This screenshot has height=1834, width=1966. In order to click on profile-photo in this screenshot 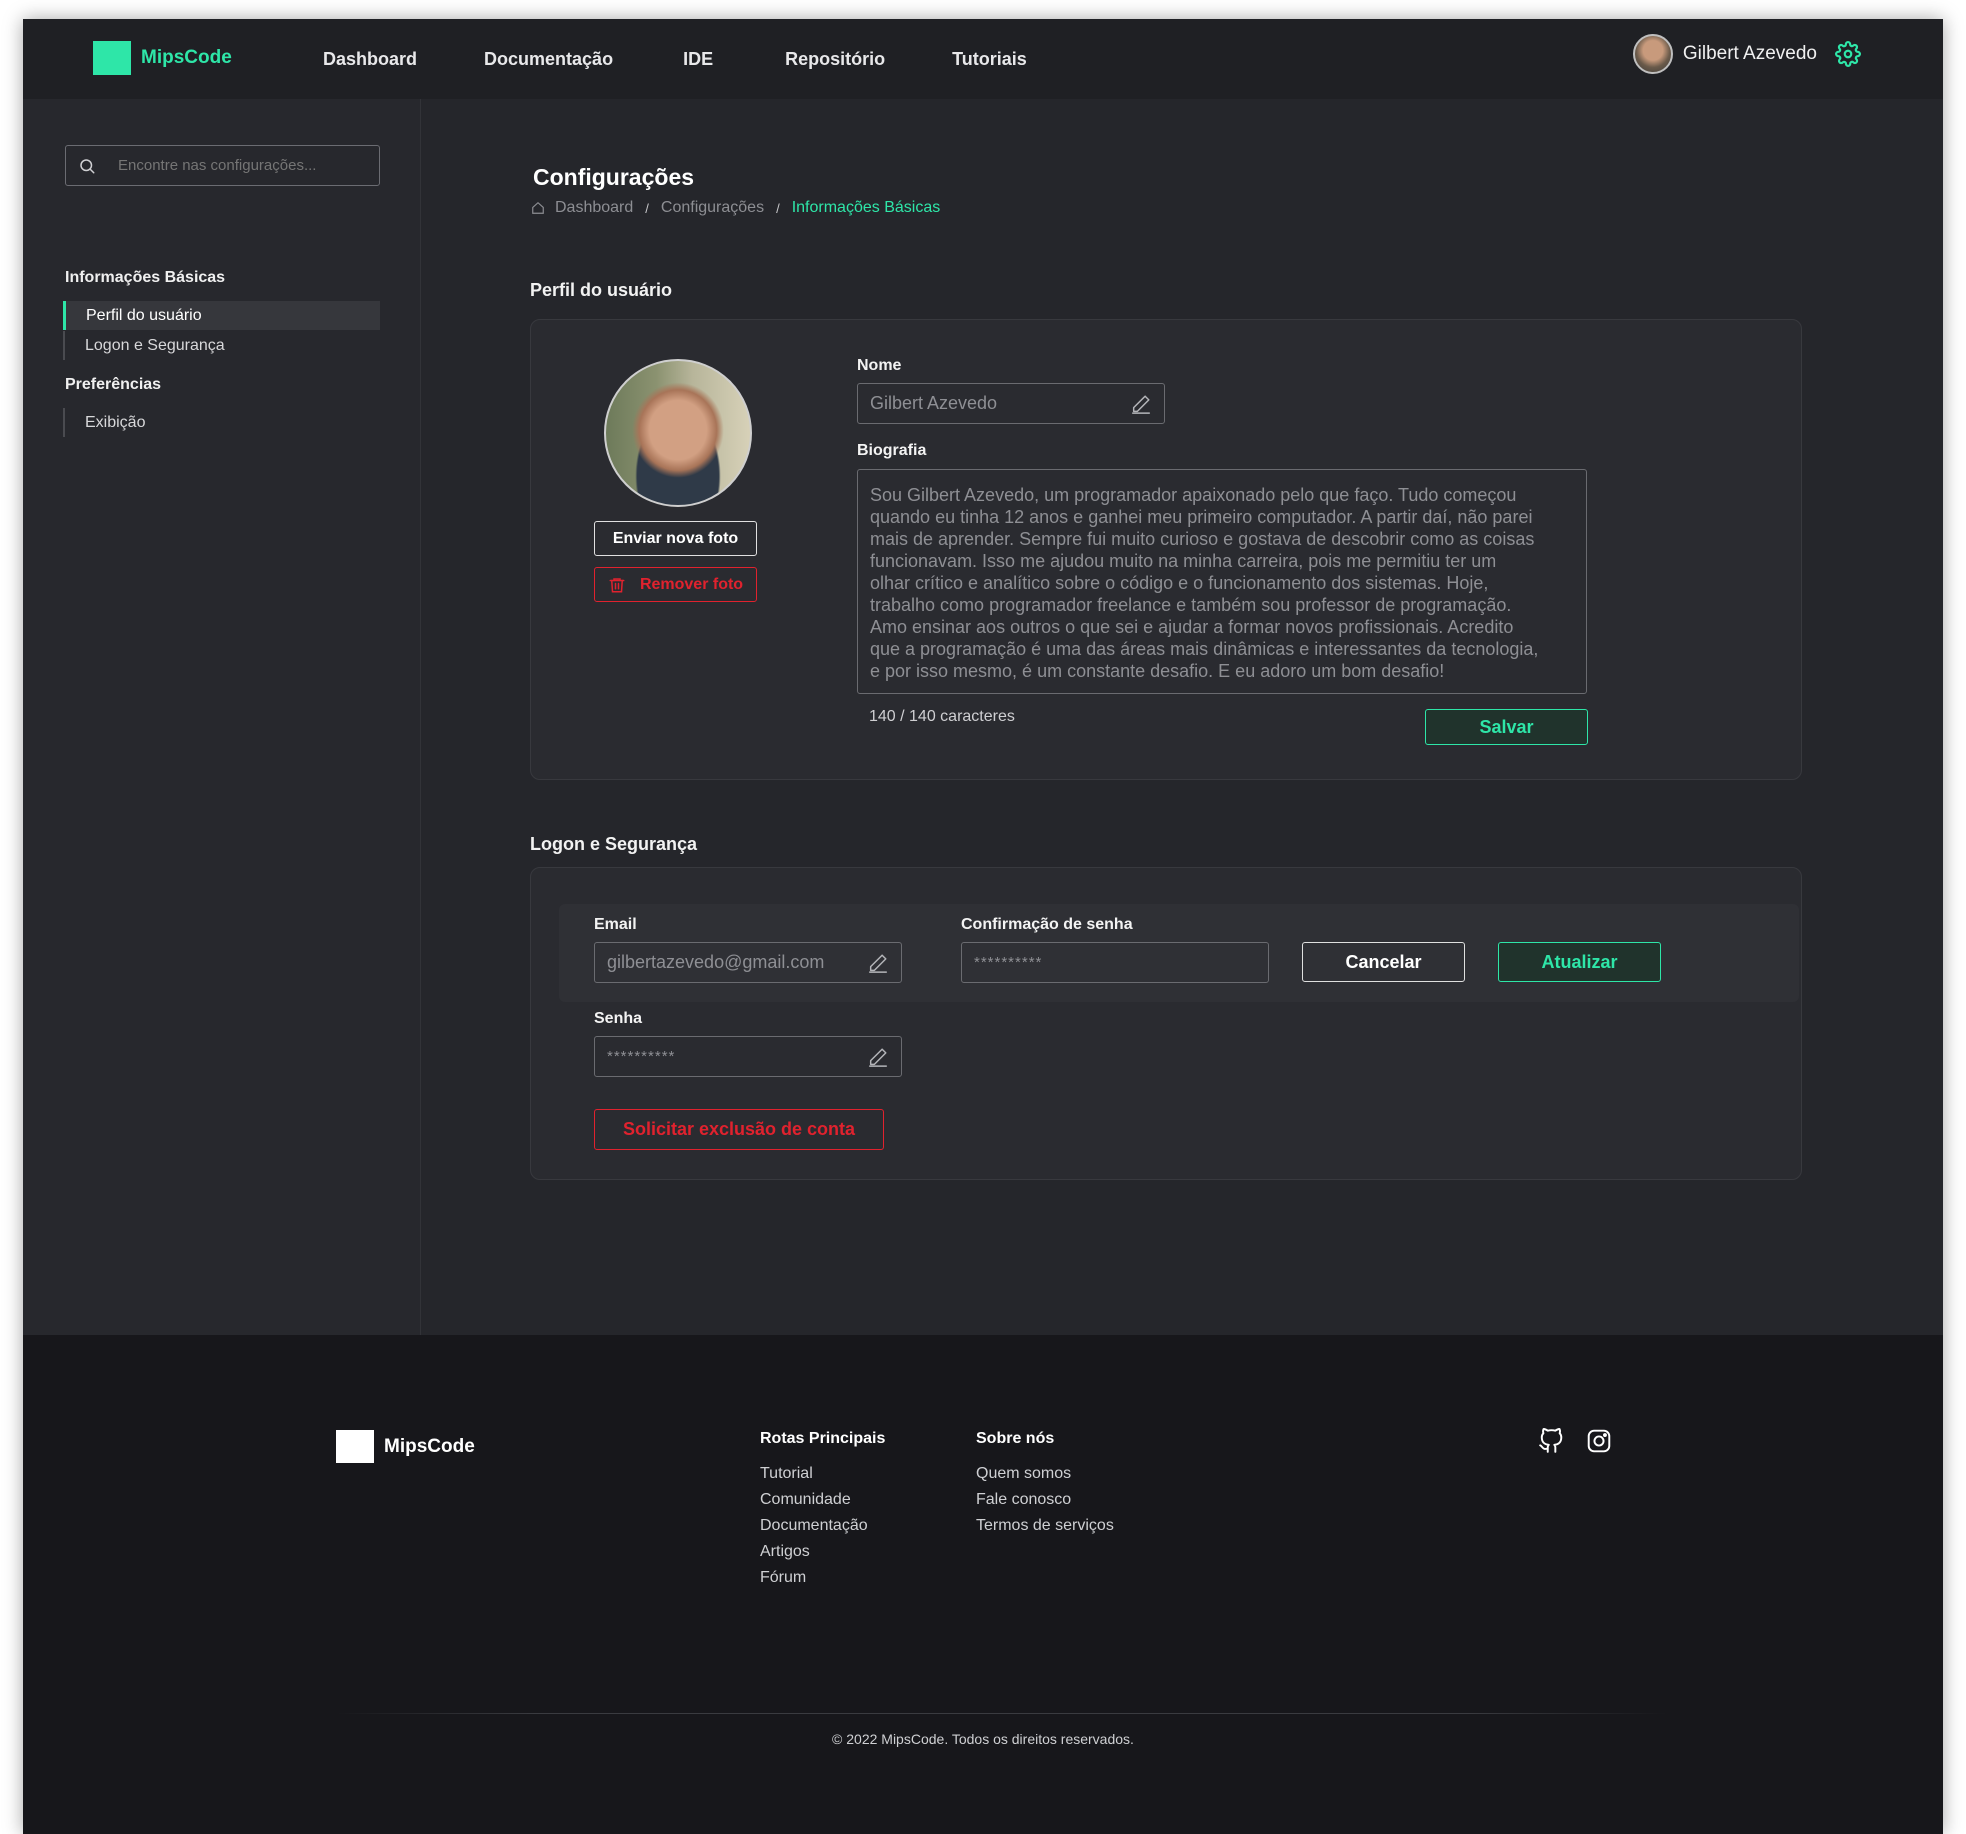, I will do `click(678, 433)`.